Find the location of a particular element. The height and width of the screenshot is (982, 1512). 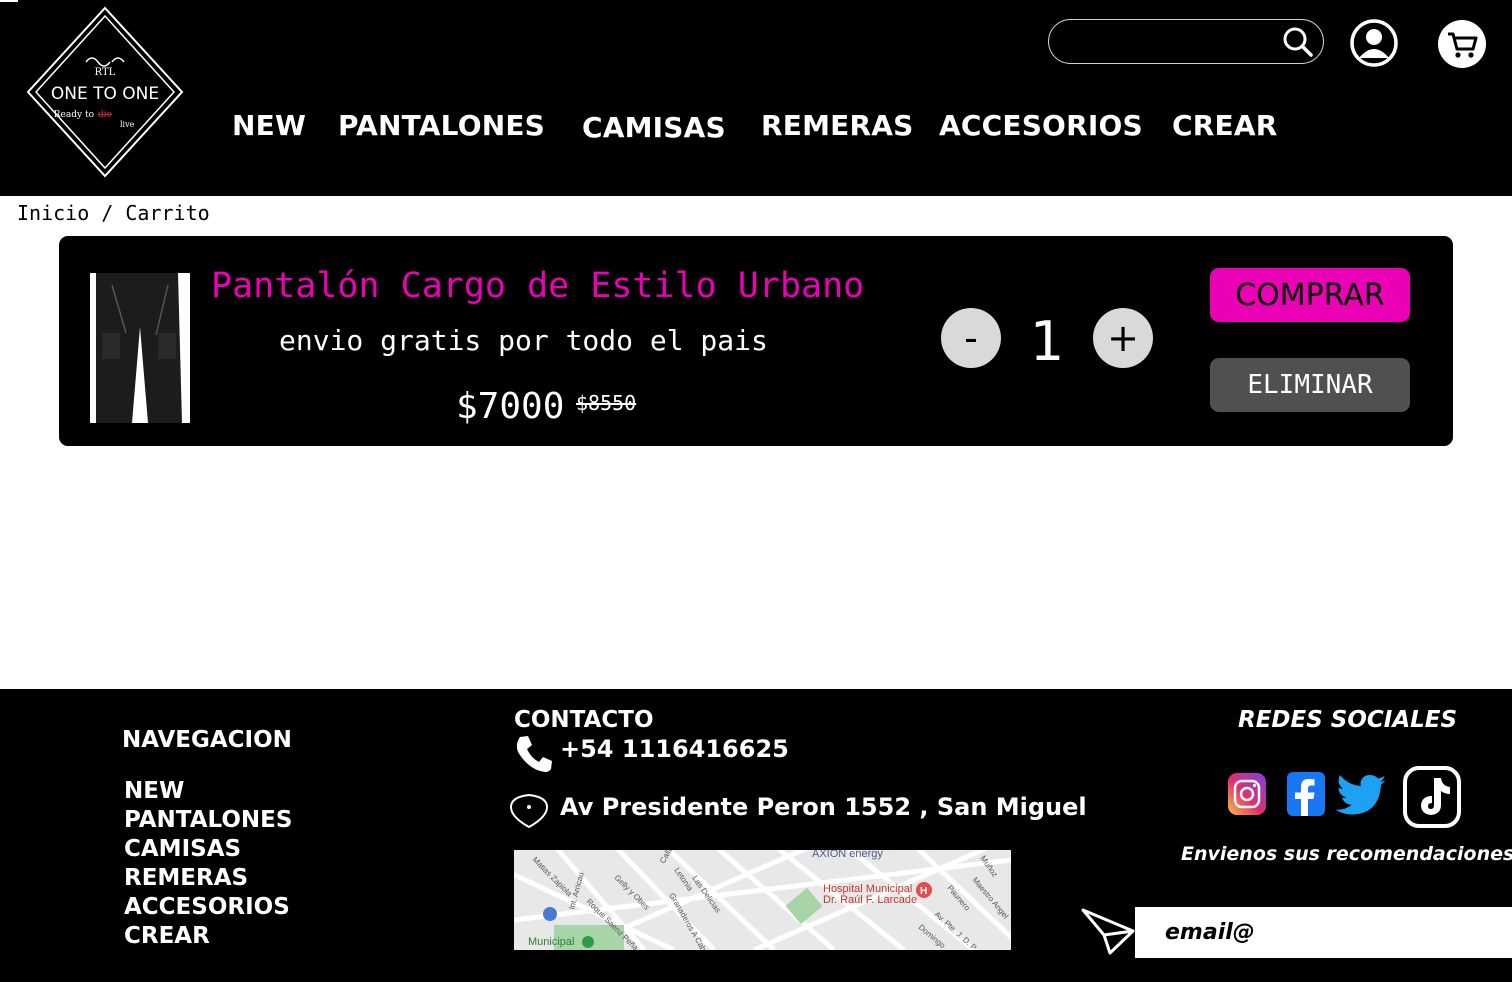

logo-tagline-text: Ready to is located at coordinates (74, 115).